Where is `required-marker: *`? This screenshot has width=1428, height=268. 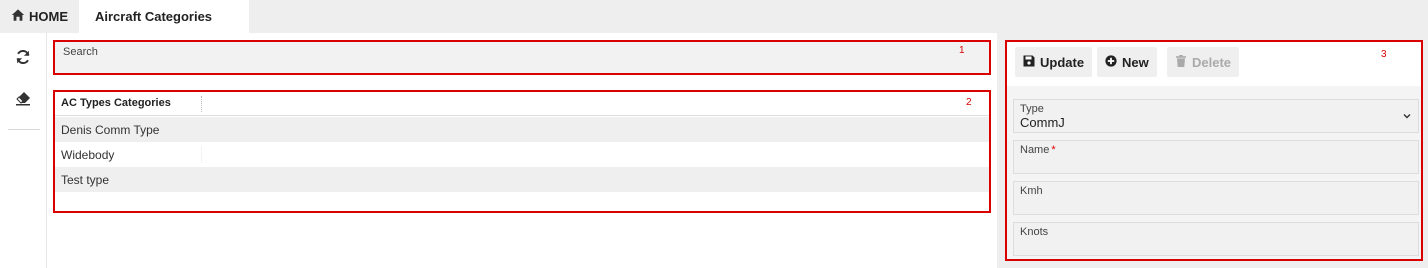 required-marker: * is located at coordinates (1053, 150).